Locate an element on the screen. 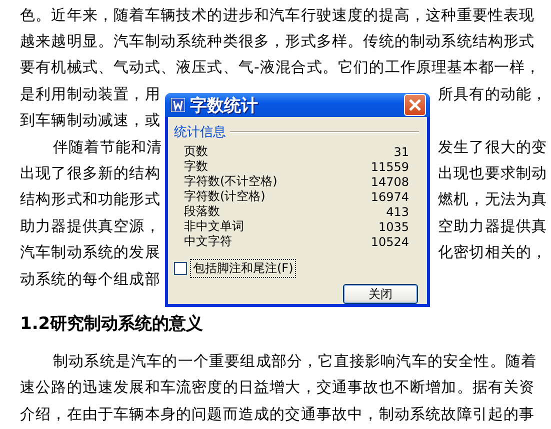 Image resolution: width=551 pixels, height=429 pixels. stat-label: 页数 is located at coordinates (196, 151).